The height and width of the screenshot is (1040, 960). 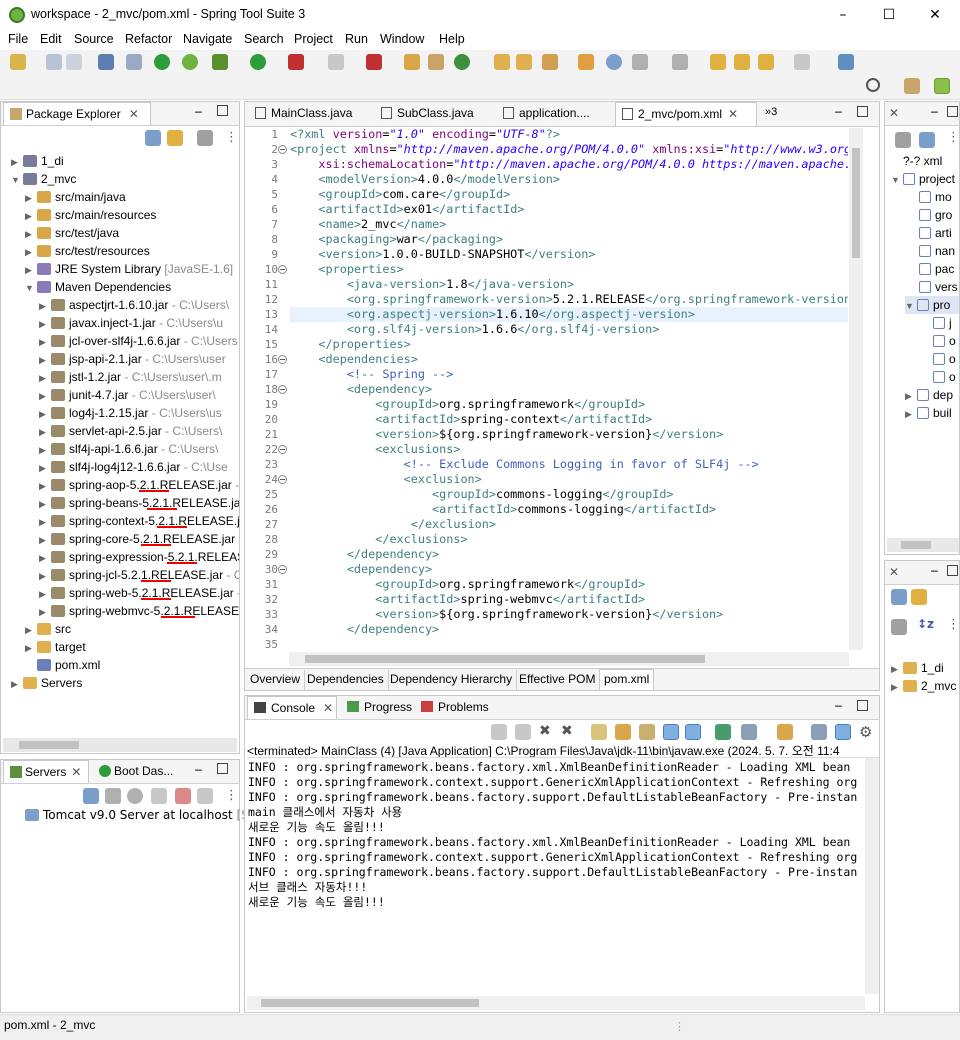 What do you see at coordinates (558, 680) in the screenshot?
I see `tab-effective-pom: Effective POM` at bounding box center [558, 680].